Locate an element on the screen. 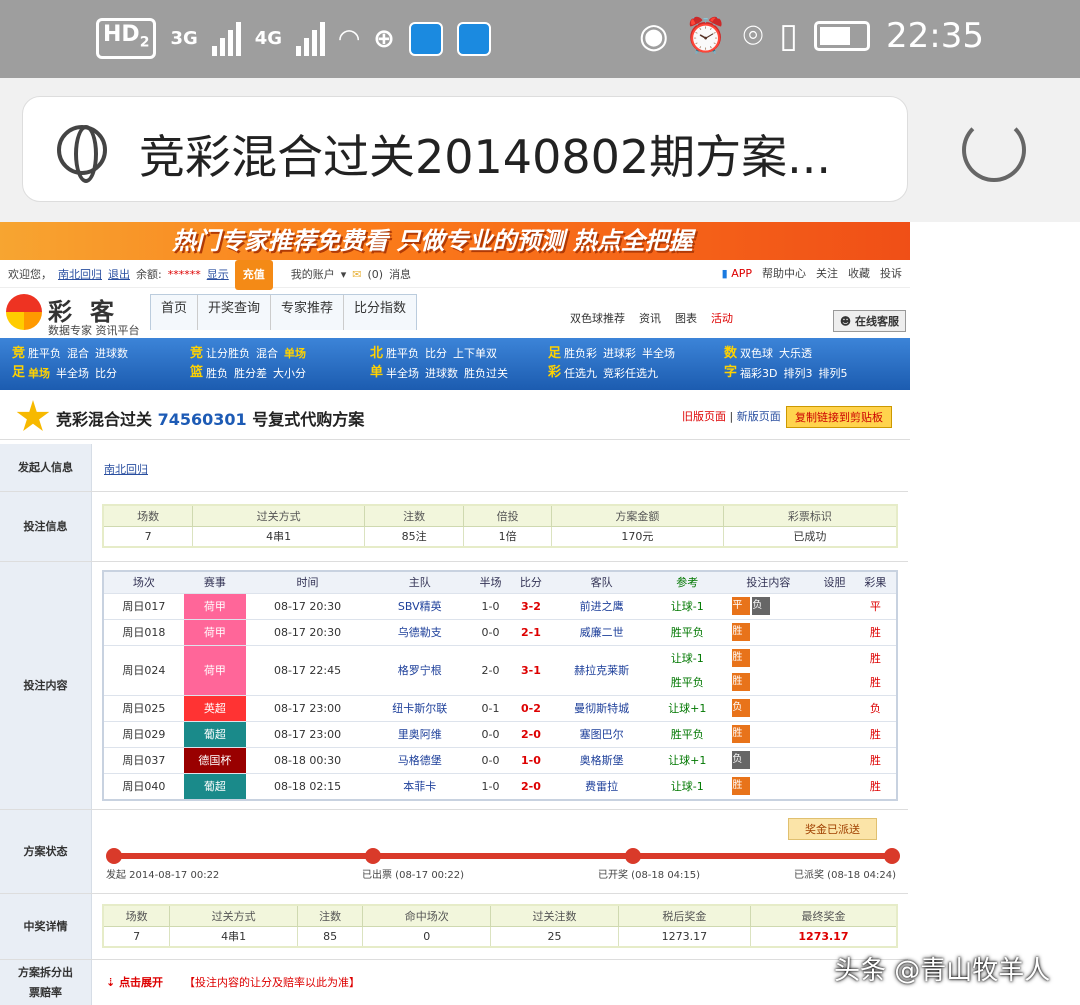 The image size is (1080, 1005). logo-subtitle: 数据专家 资讯平台 is located at coordinates (94, 330).